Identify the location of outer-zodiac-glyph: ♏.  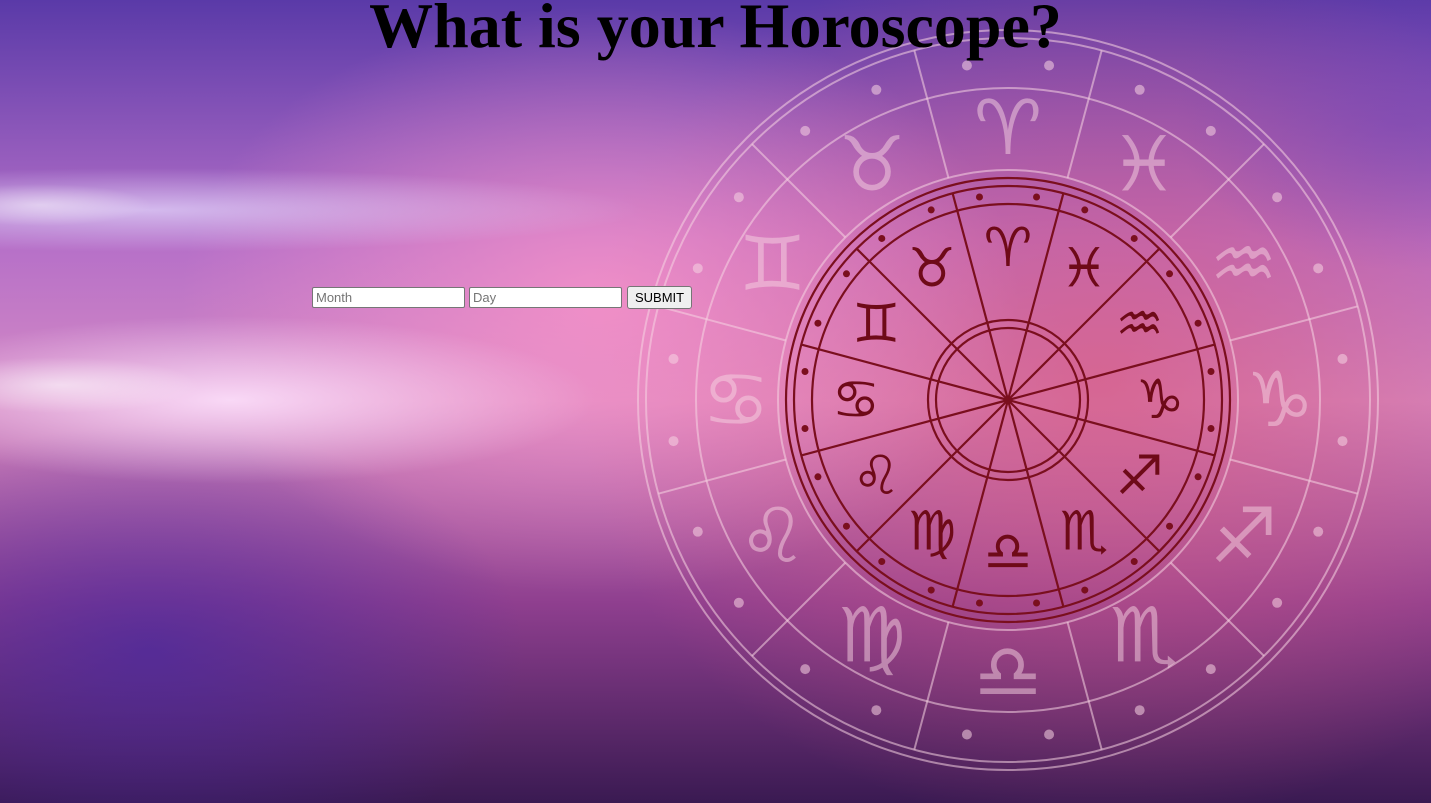
(1144, 635).